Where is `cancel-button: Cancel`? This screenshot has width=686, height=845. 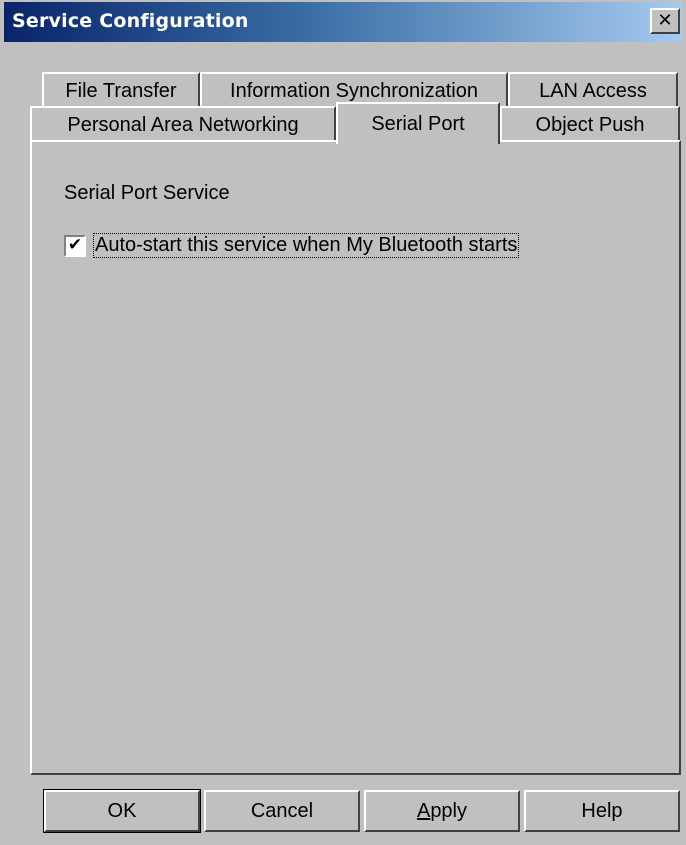
cancel-button: Cancel is located at coordinates (282, 811).